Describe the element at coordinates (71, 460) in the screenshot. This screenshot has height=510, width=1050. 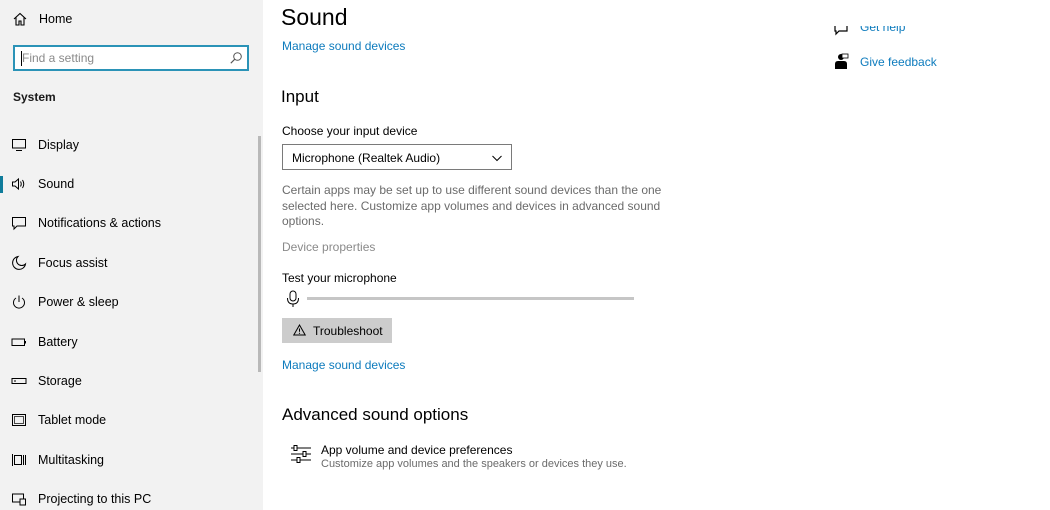
I see `sidebar-item-label: Multitasking` at that location.